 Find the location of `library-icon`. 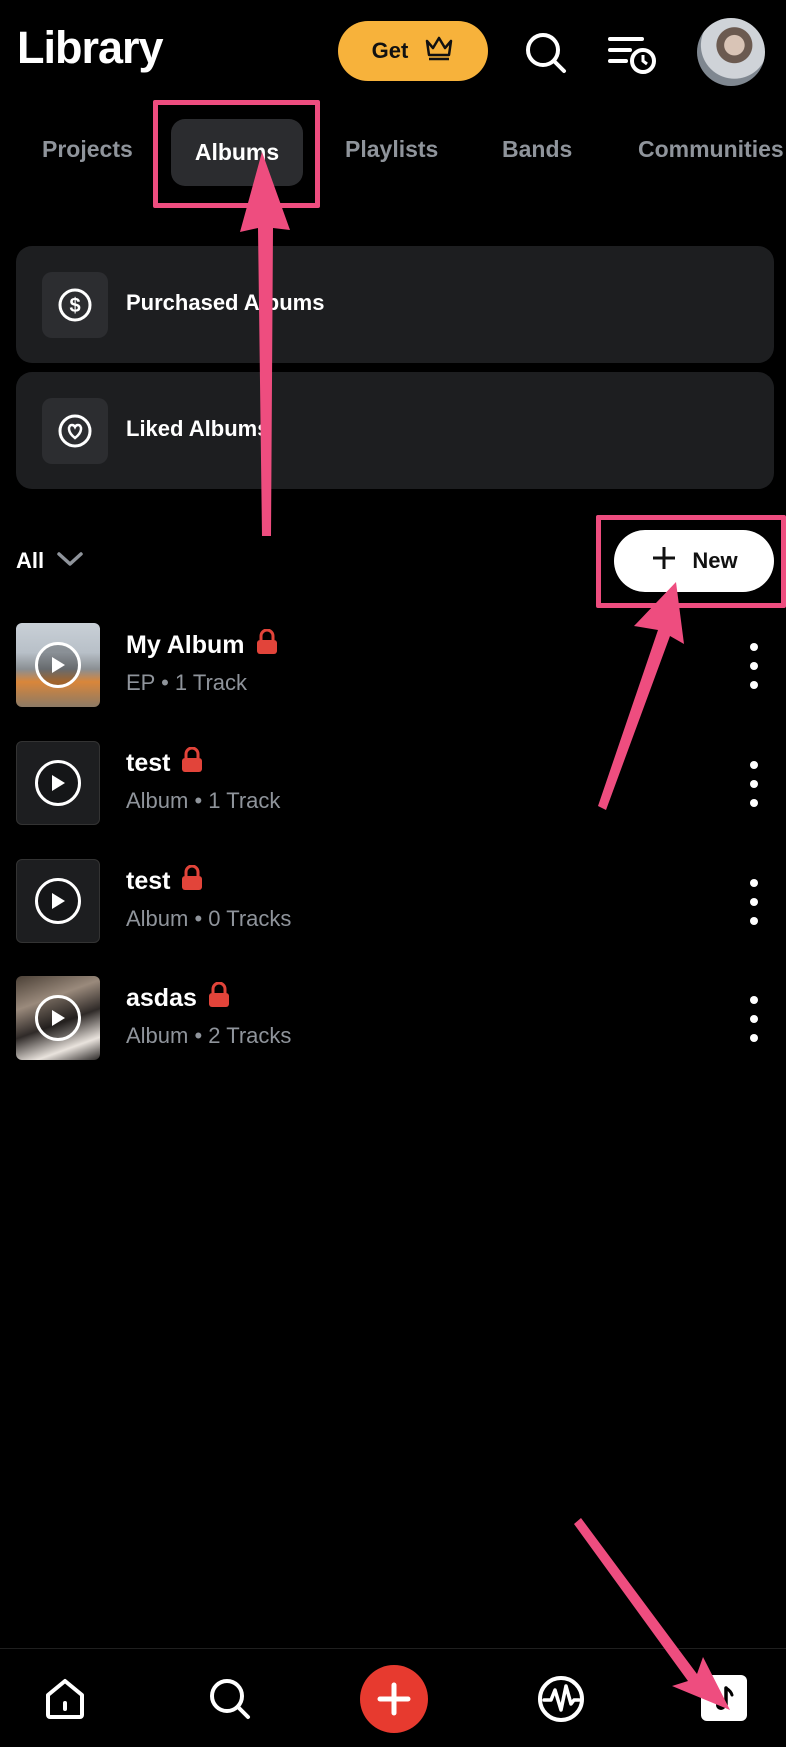

library-icon is located at coordinates (724, 1698).